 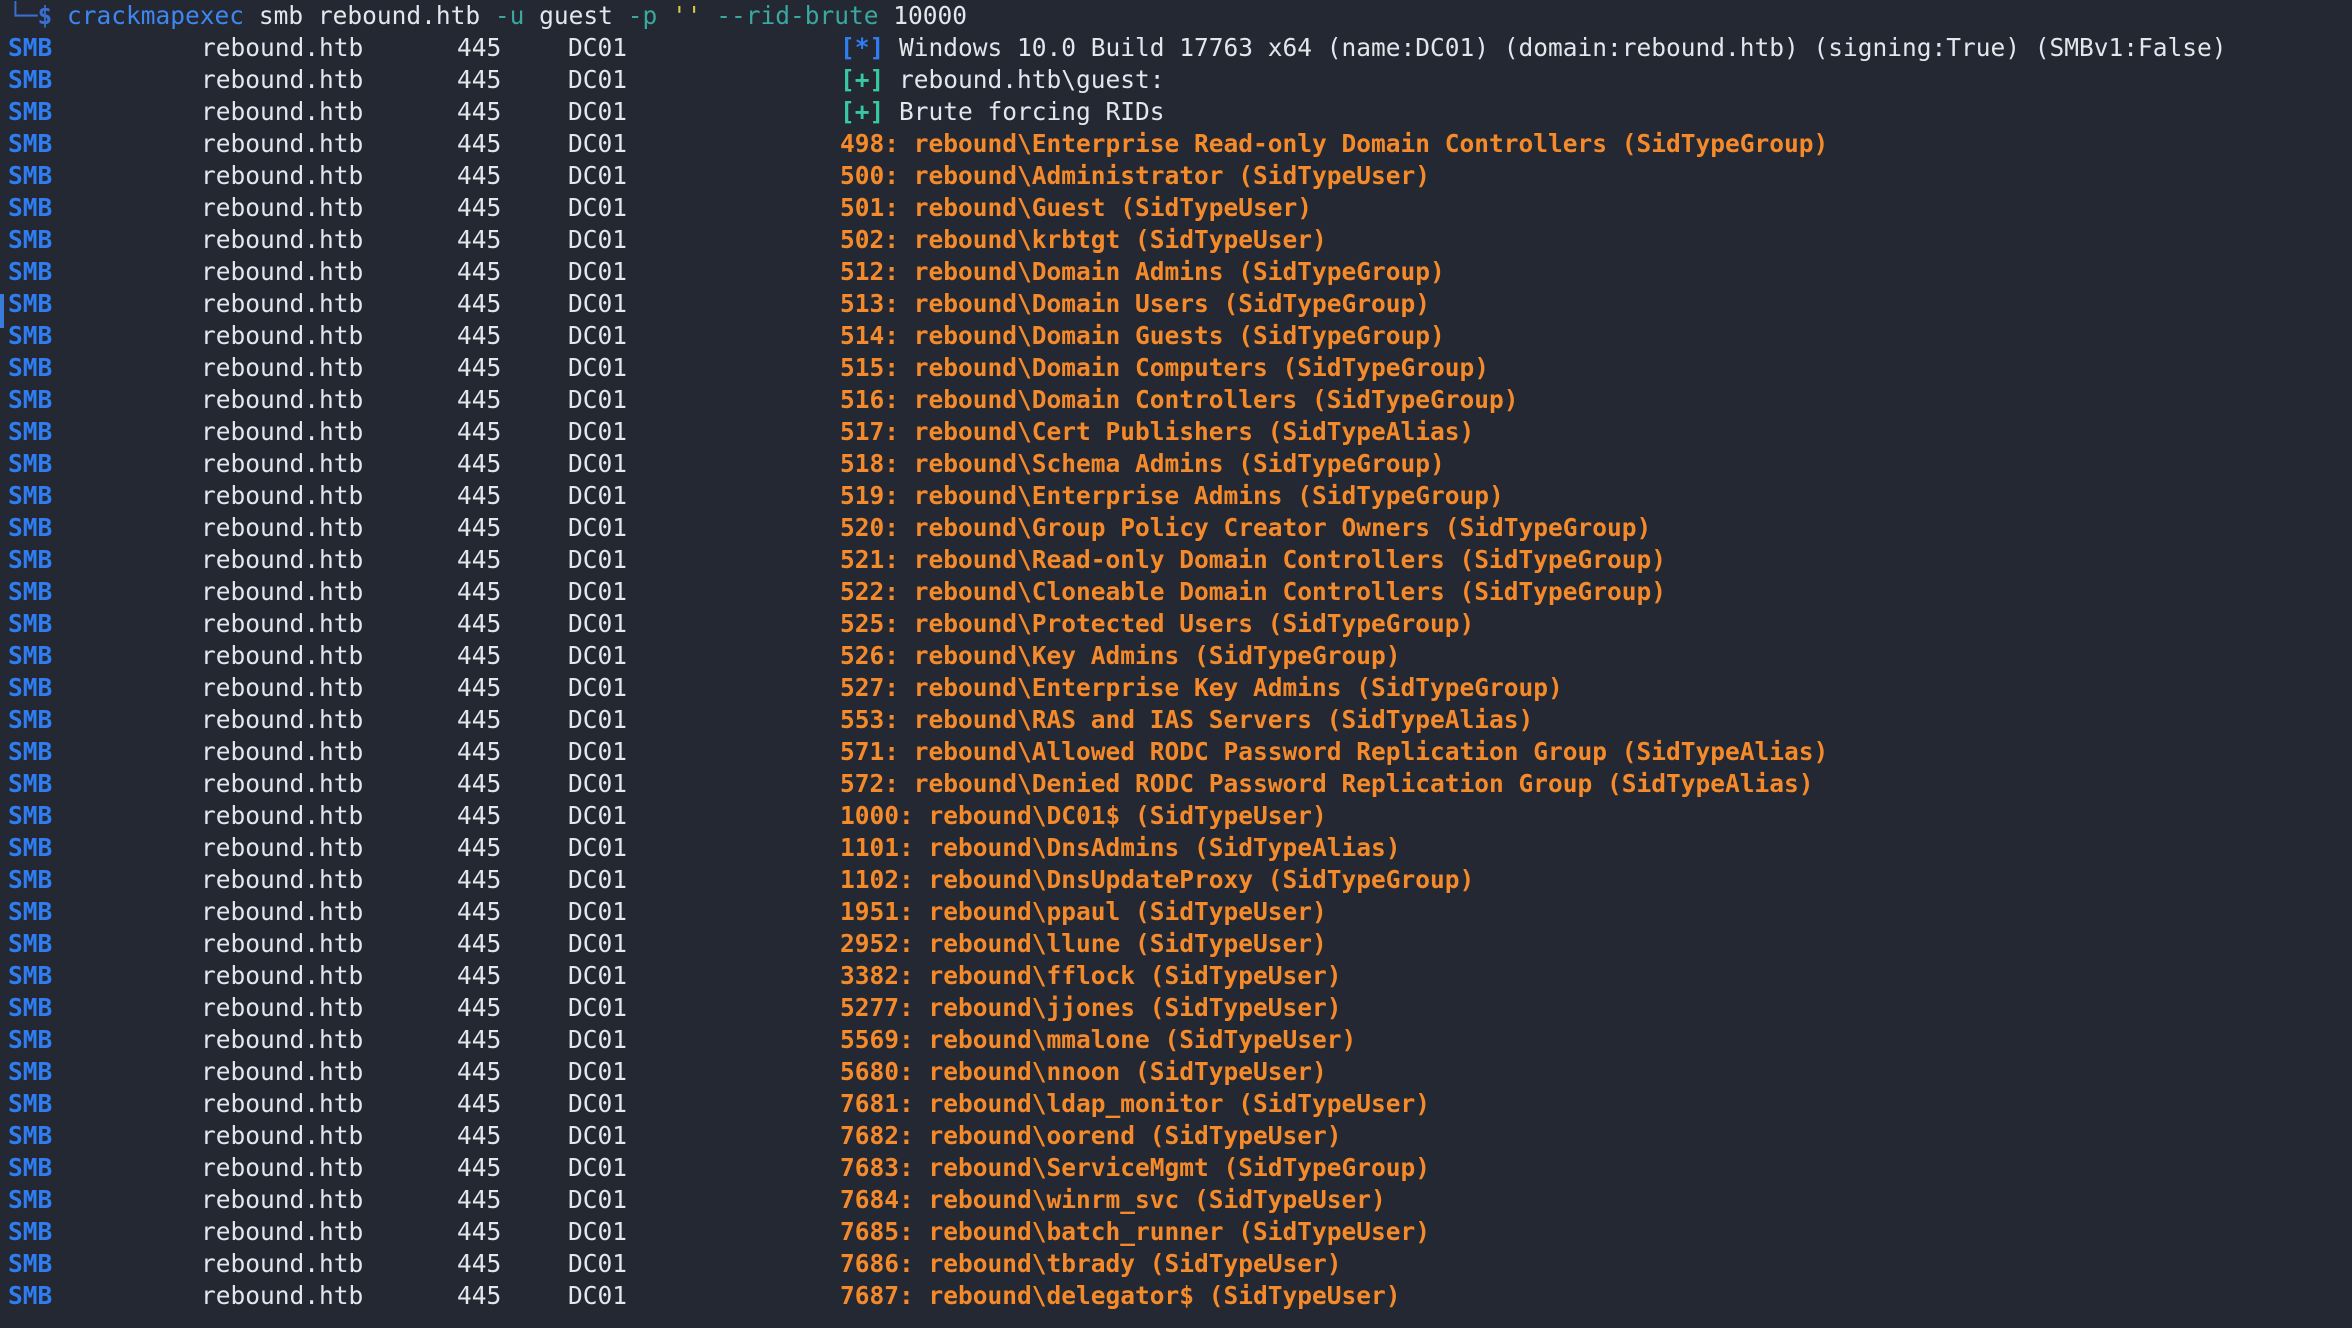 I want to click on command-target: rebound.htb, so click(x=399, y=15).